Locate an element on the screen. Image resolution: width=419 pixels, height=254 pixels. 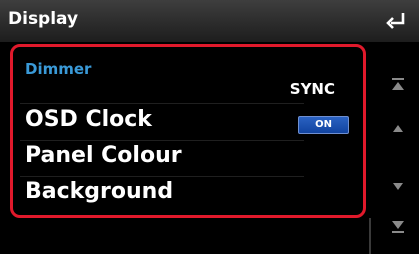
page-title: Display is located at coordinates (43, 19).